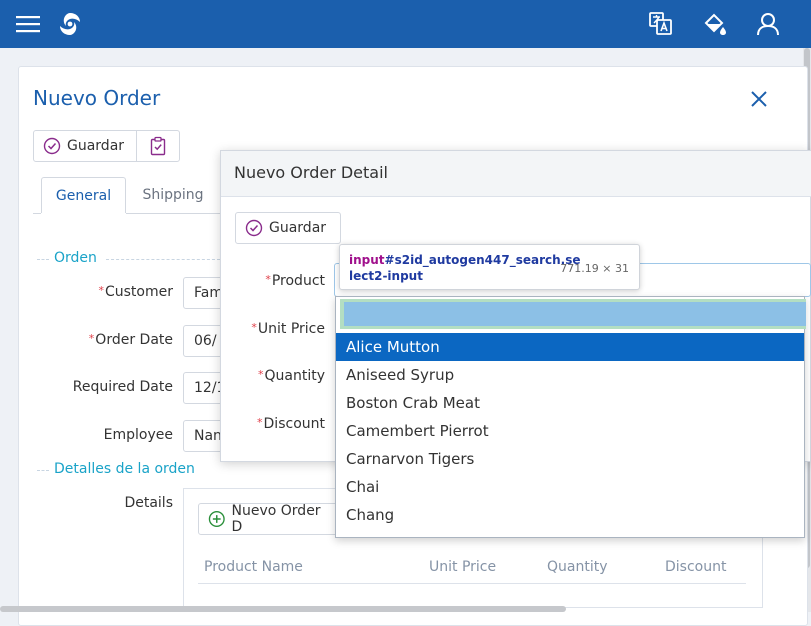  Describe the element at coordinates (661, 24) in the screenshot. I see `translate-icon` at that location.